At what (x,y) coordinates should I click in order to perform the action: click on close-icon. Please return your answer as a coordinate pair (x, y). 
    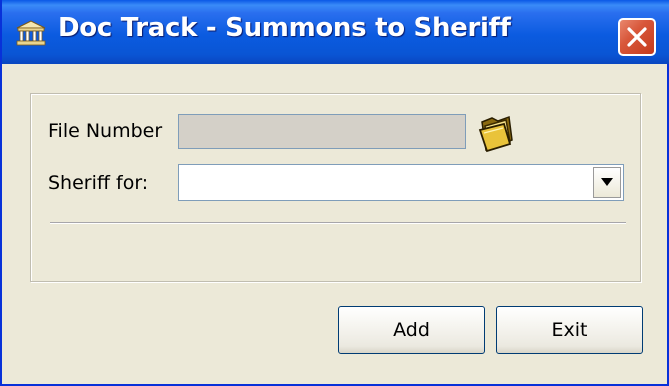
    Looking at the image, I should click on (637, 37).